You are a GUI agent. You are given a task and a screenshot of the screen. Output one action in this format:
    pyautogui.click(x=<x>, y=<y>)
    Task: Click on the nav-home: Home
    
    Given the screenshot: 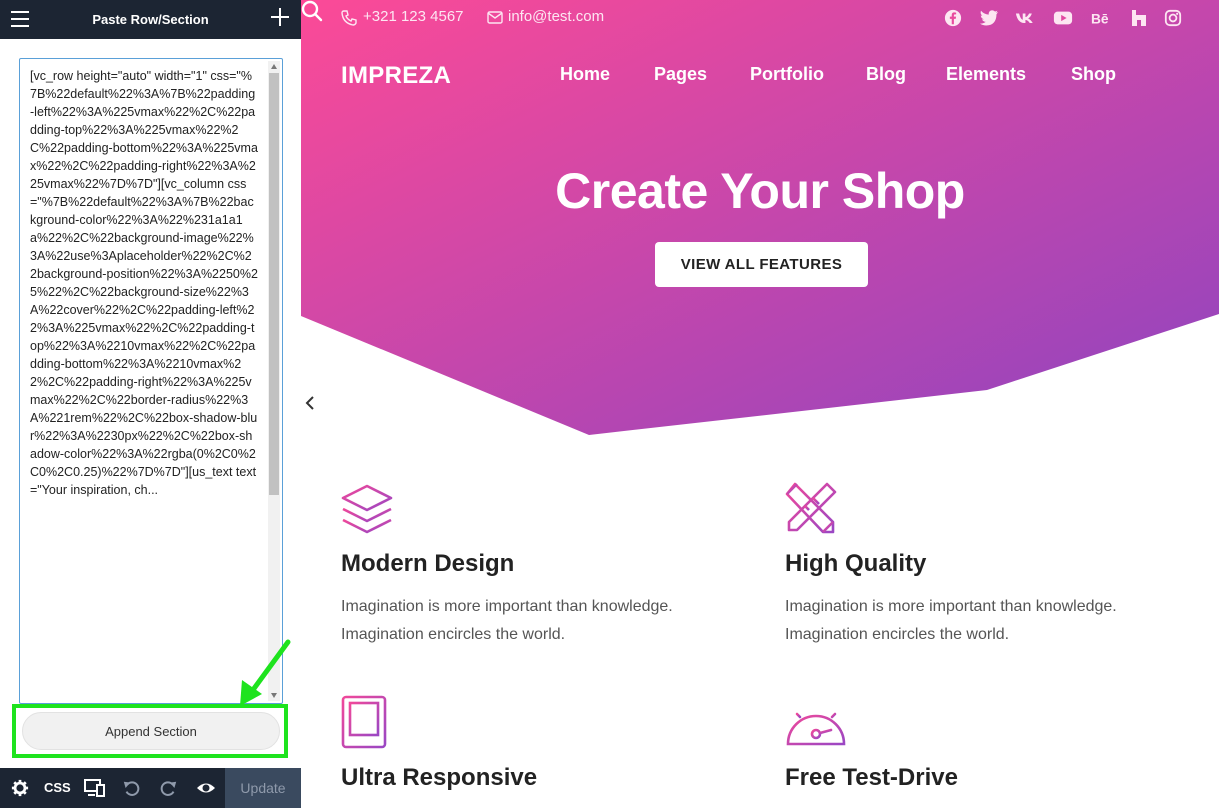 What is the action you would take?
    pyautogui.click(x=585, y=74)
    